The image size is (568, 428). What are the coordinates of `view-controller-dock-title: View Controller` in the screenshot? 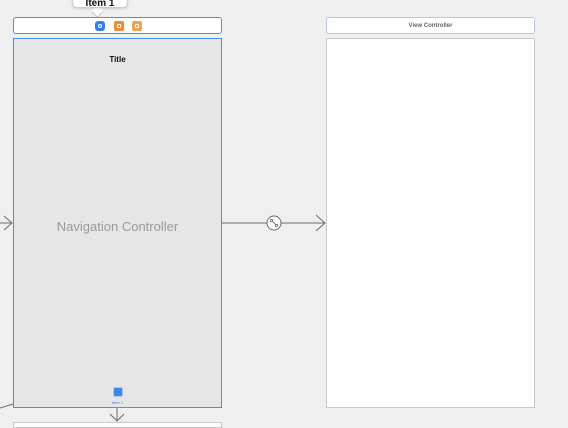 It's located at (430, 26).